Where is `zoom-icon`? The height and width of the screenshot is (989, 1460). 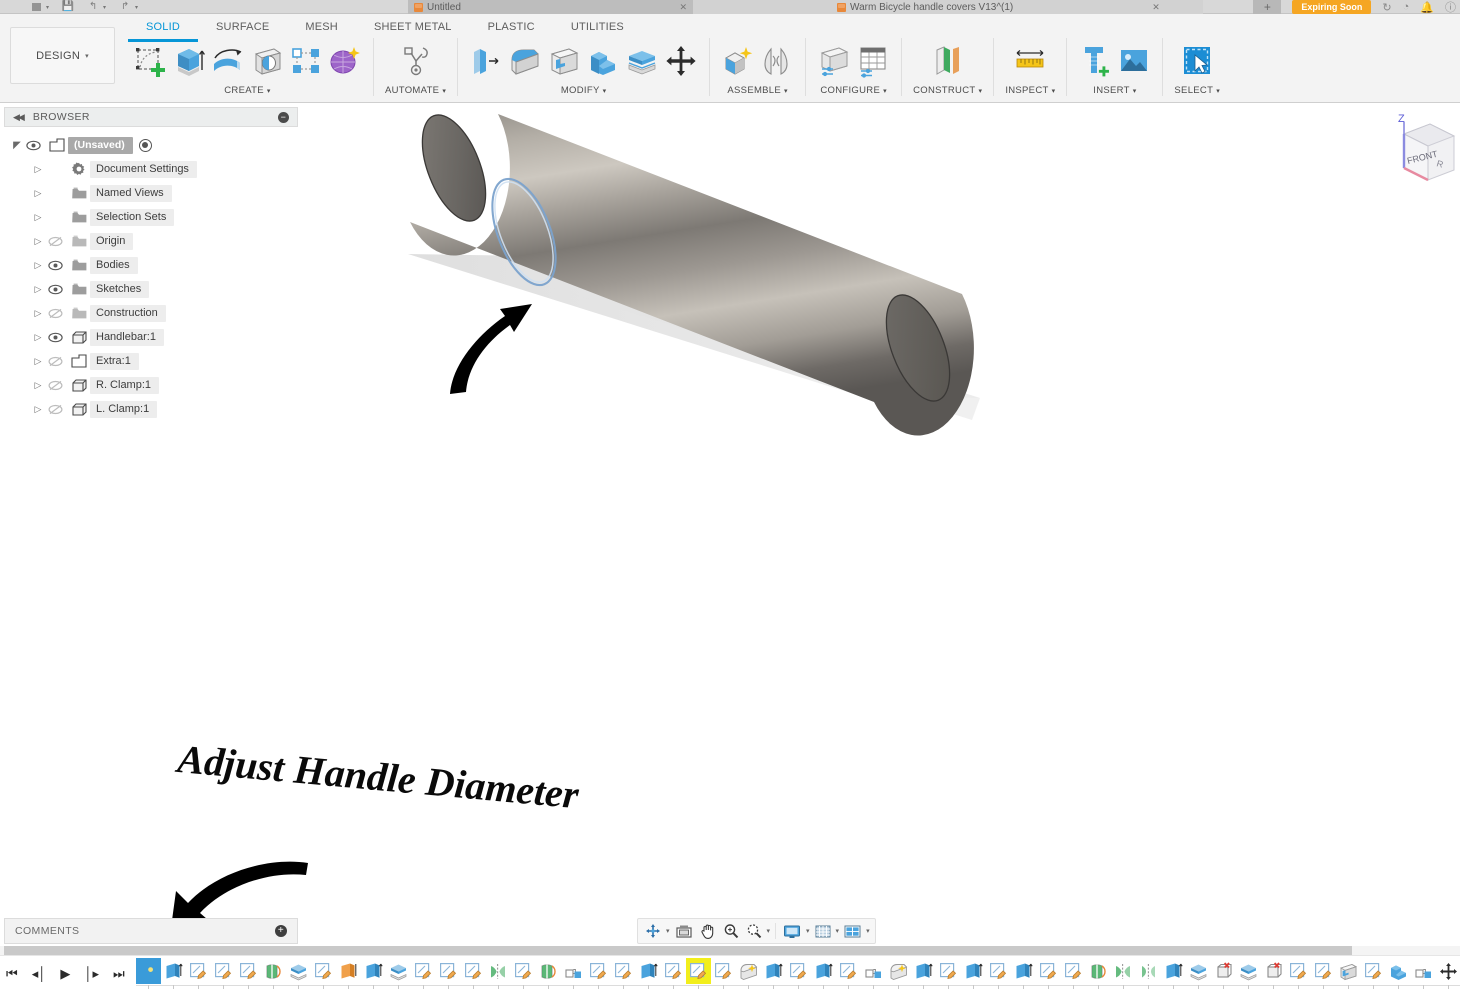 zoom-icon is located at coordinates (731, 931).